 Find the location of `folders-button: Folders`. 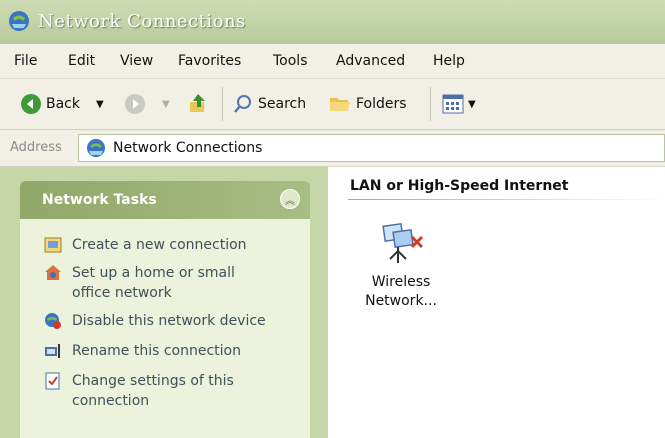

folders-button: Folders is located at coordinates (367, 104).